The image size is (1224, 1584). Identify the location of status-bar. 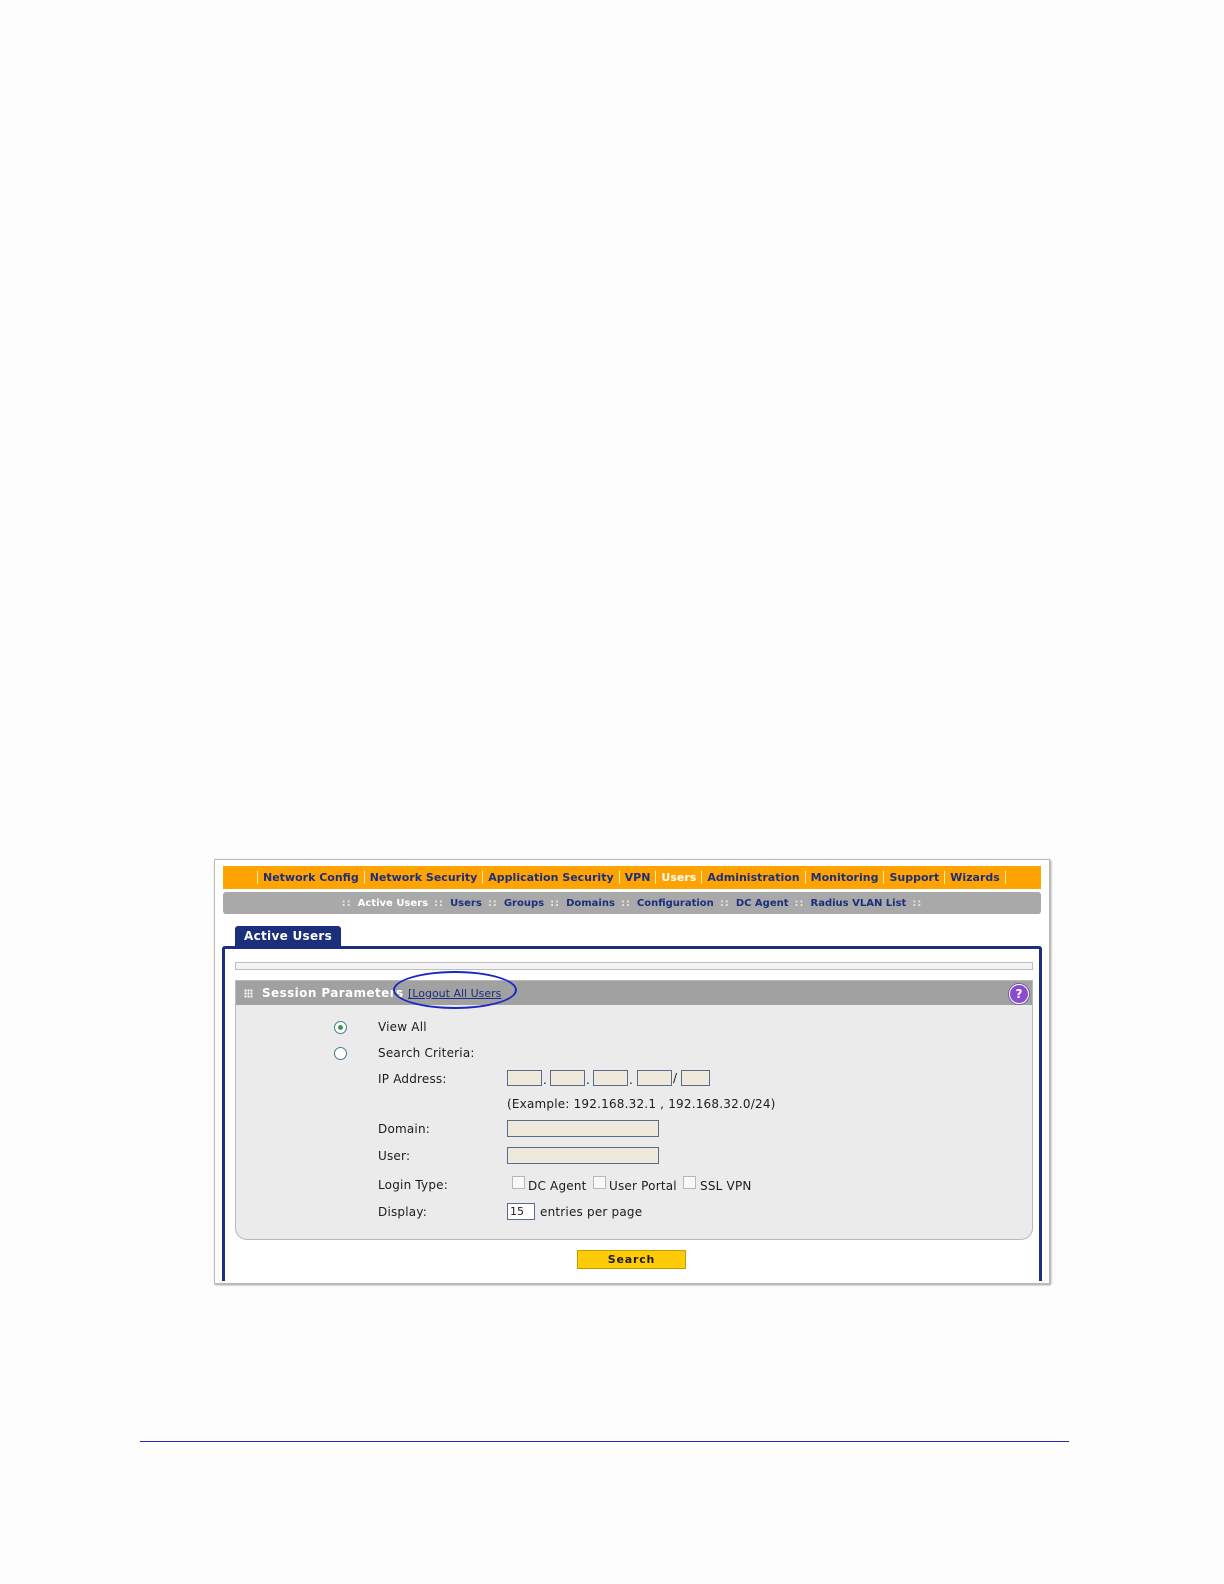
(634, 966).